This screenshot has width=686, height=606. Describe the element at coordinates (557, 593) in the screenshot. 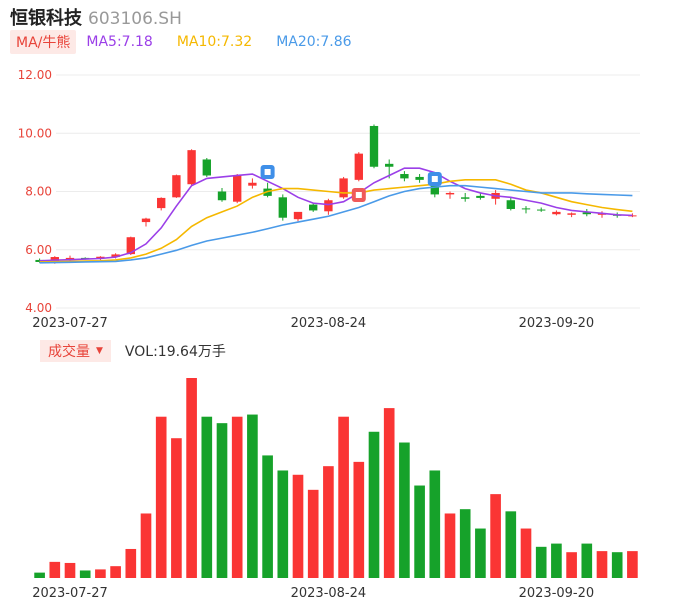

I see `volume-x-date-label: 2023-09-20` at that location.